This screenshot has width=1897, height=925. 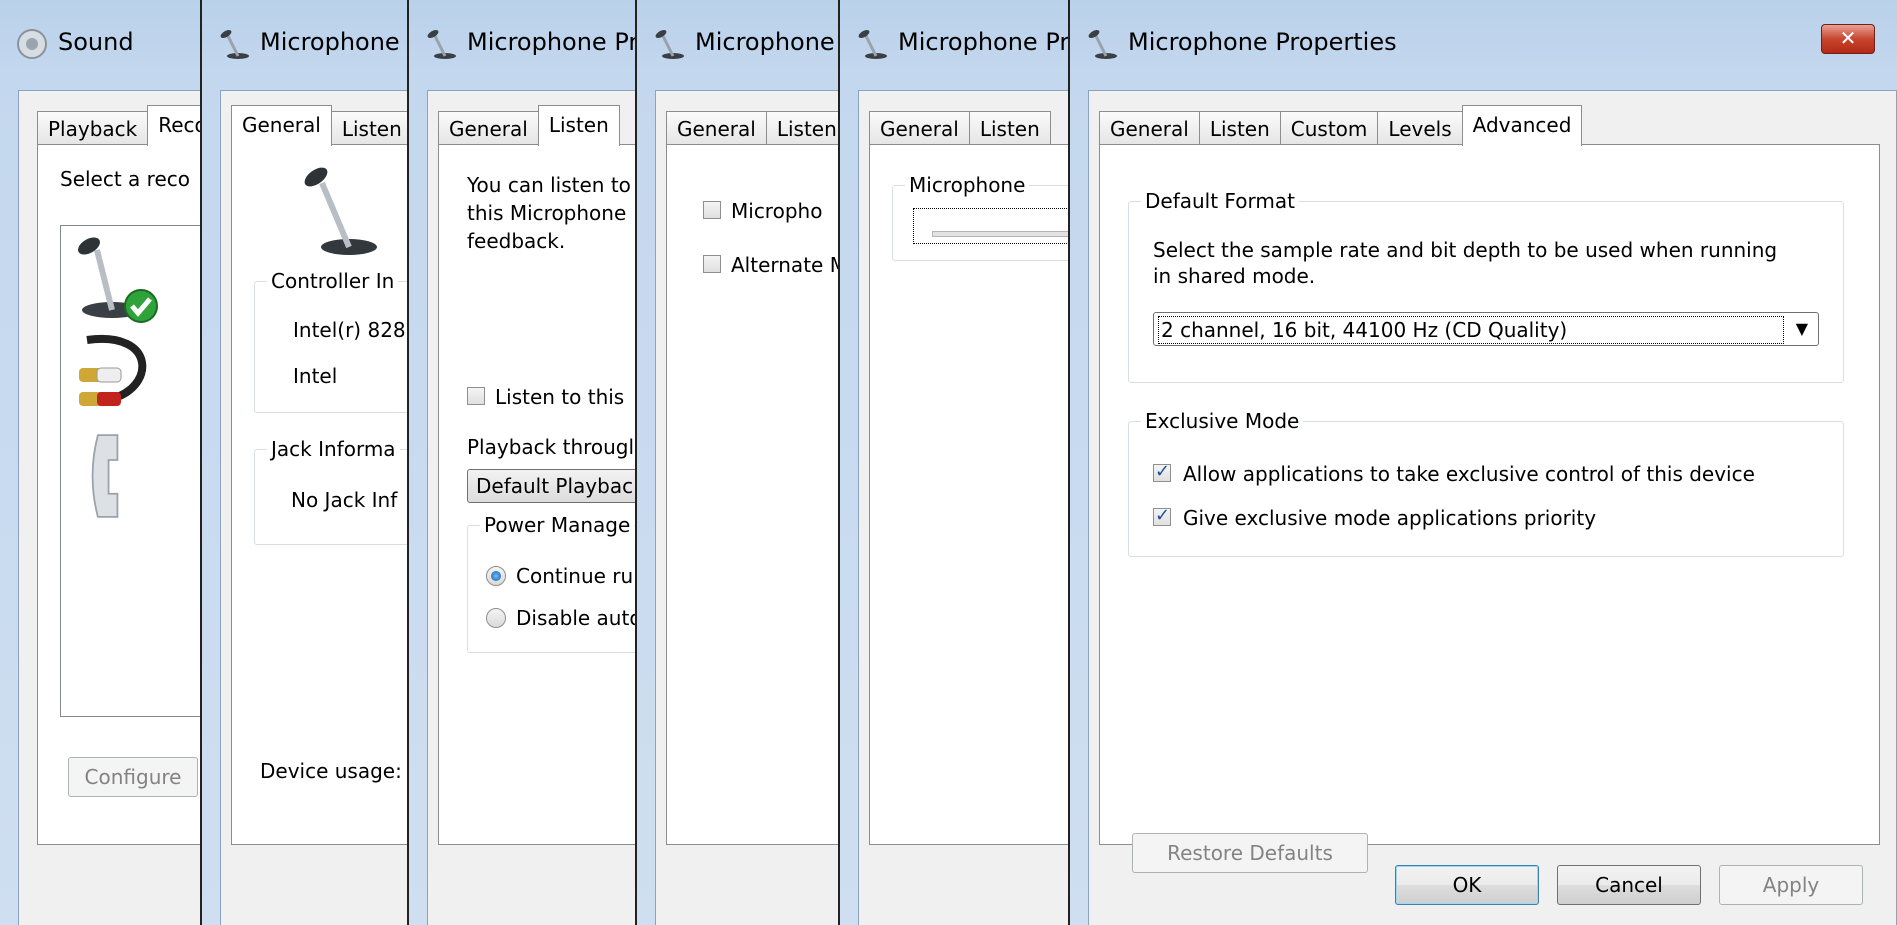 I want to click on playback-device-select: Default Playbacl, so click(x=551, y=486).